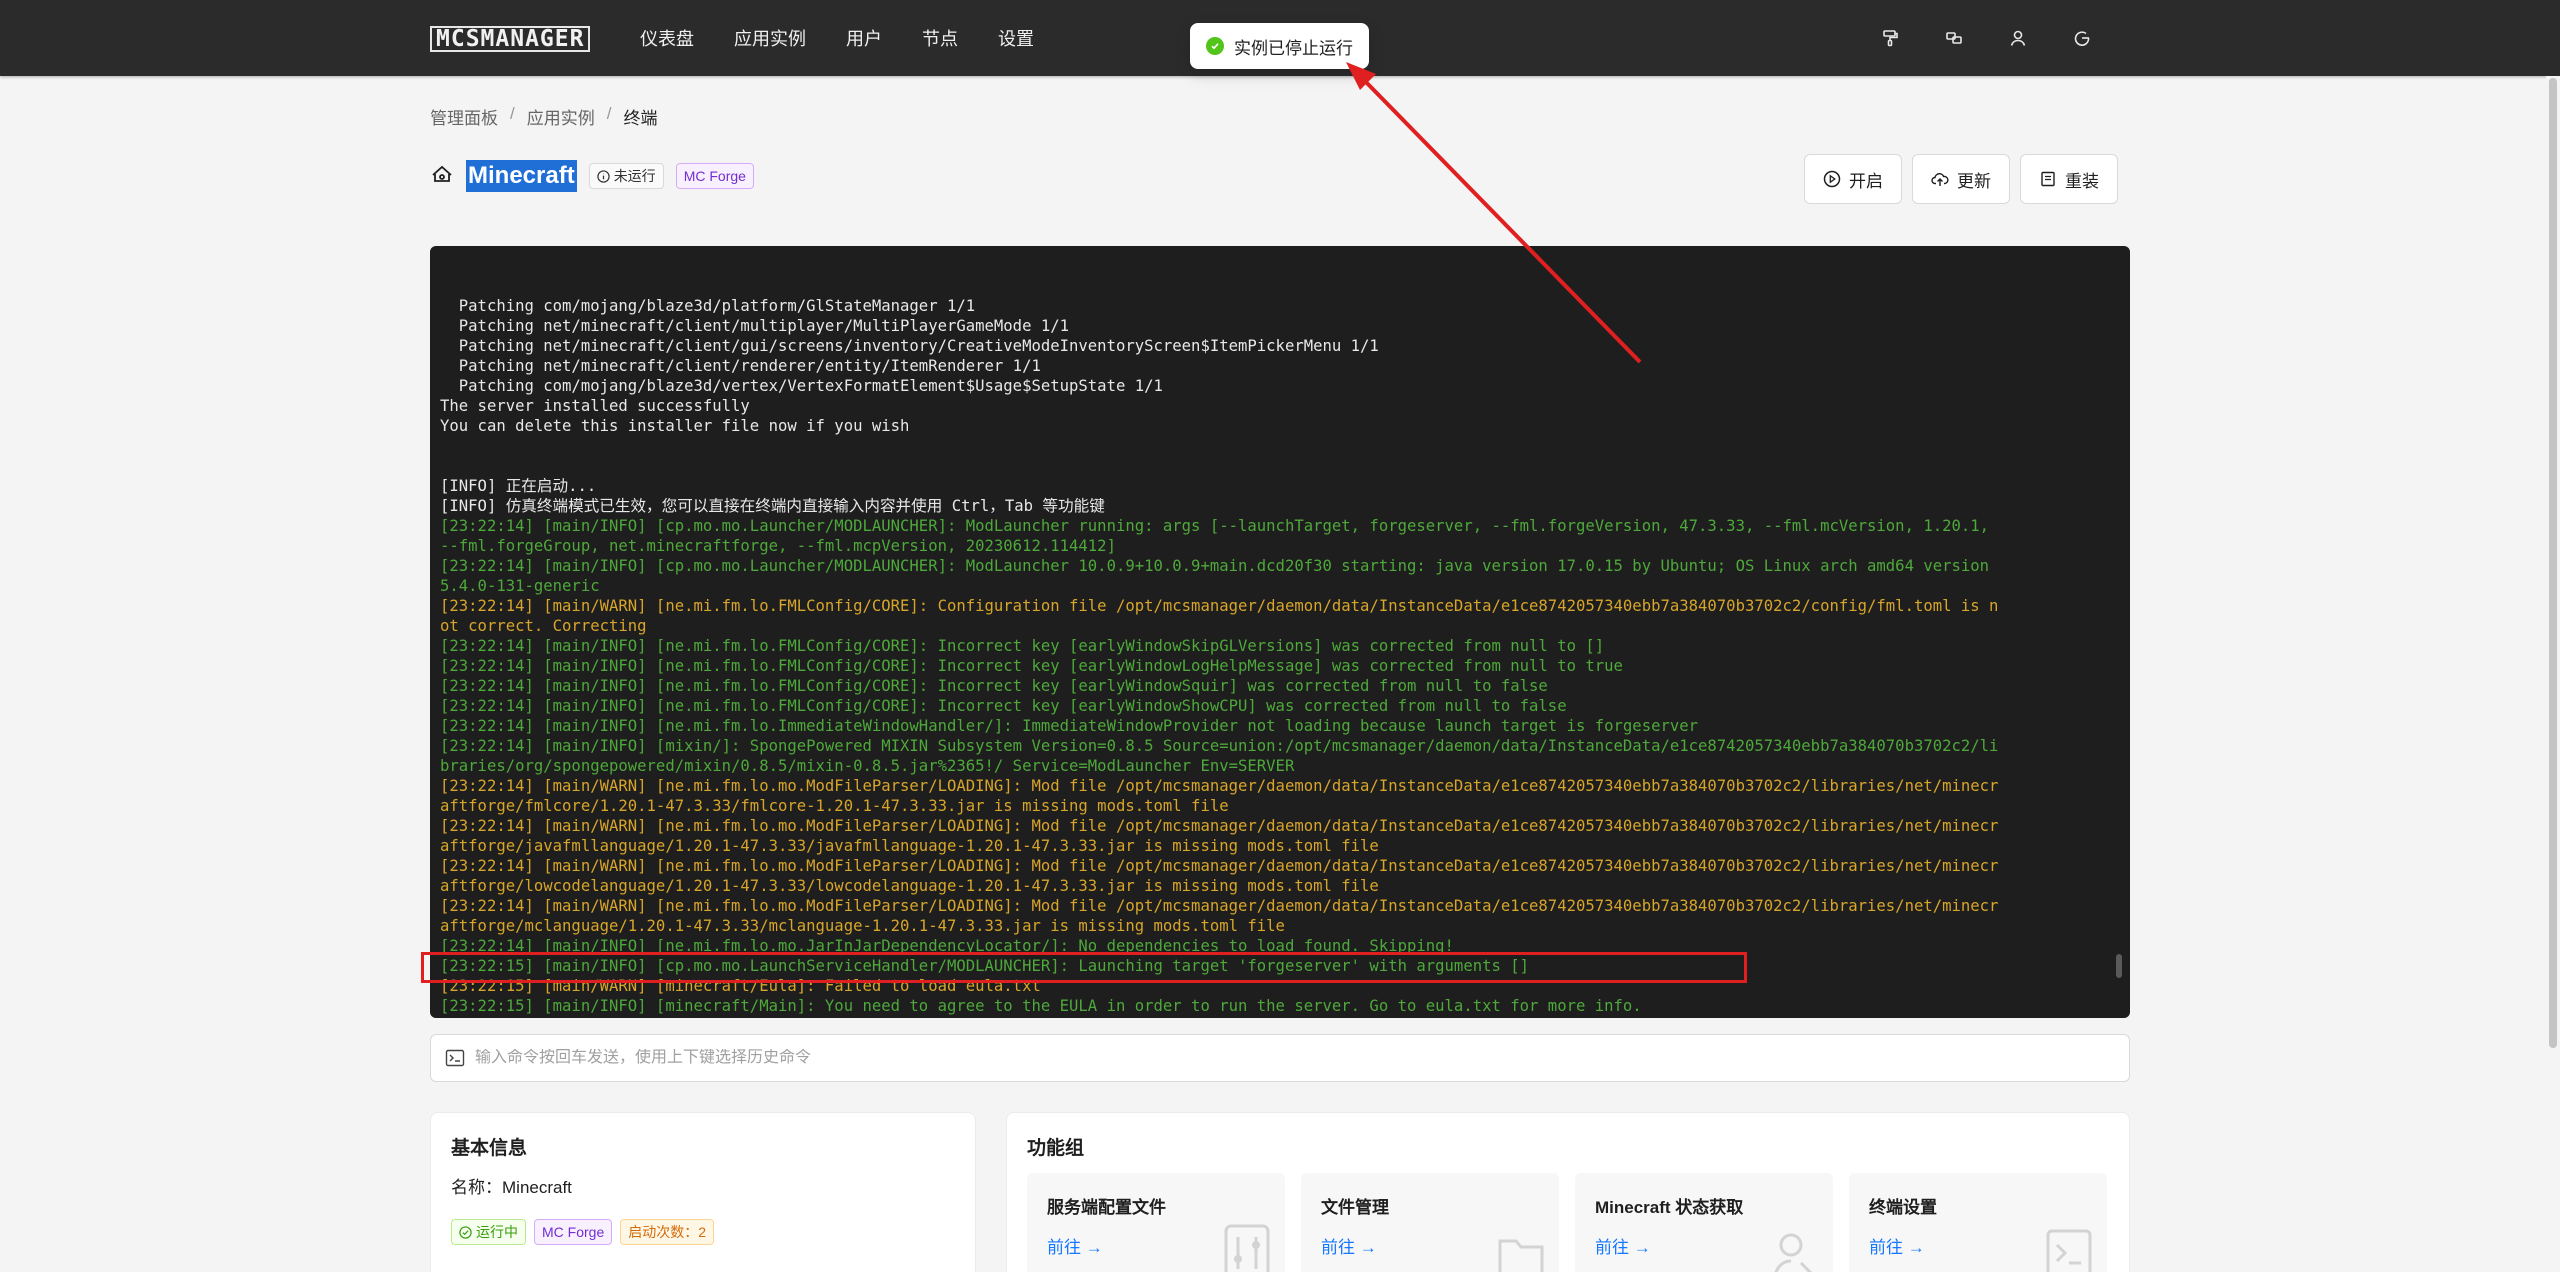 The width and height of the screenshot is (2560, 1272). I want to click on instance-title-row: Minecraft 未运行 MC Forge, so click(592, 176).